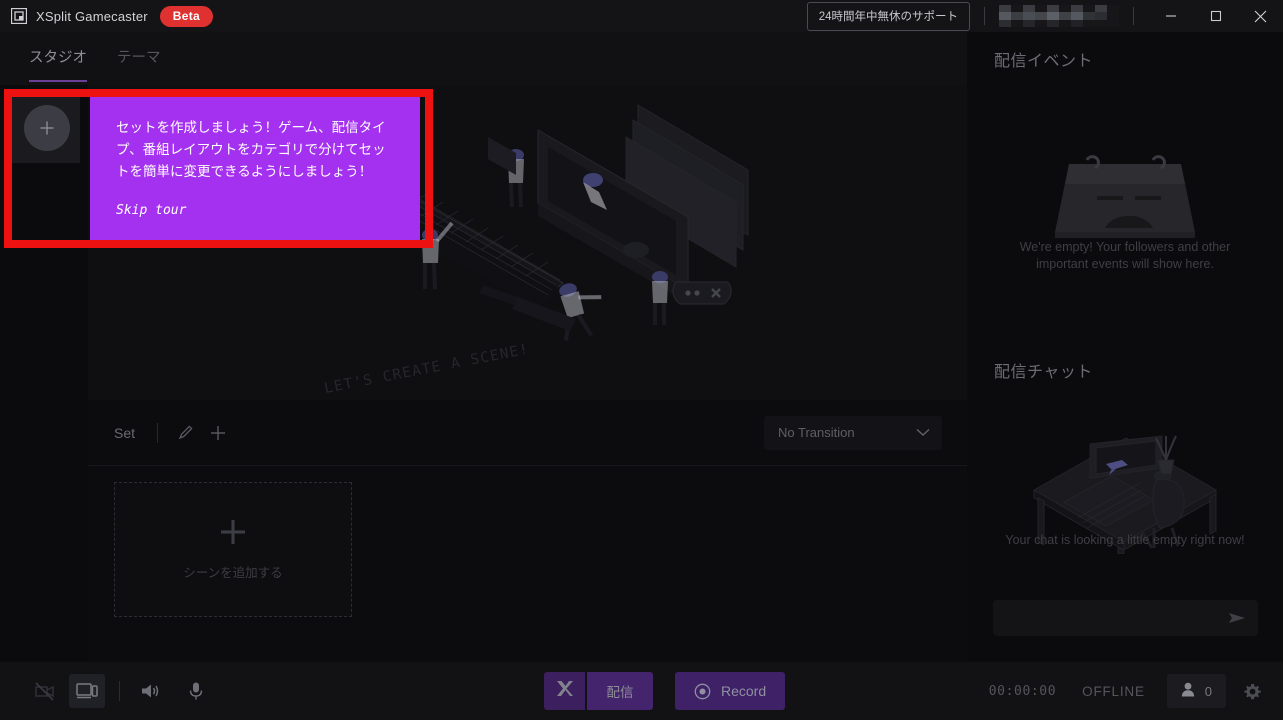 Image resolution: width=1283 pixels, height=720 pixels. I want to click on speaker-icon, so click(150, 691).